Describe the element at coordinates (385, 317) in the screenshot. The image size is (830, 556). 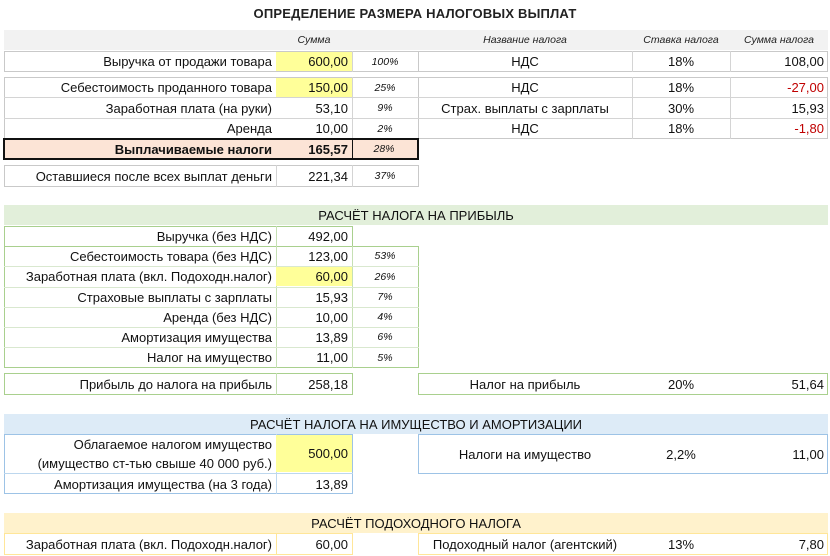
I see `profit-row-pct: 4%` at that location.